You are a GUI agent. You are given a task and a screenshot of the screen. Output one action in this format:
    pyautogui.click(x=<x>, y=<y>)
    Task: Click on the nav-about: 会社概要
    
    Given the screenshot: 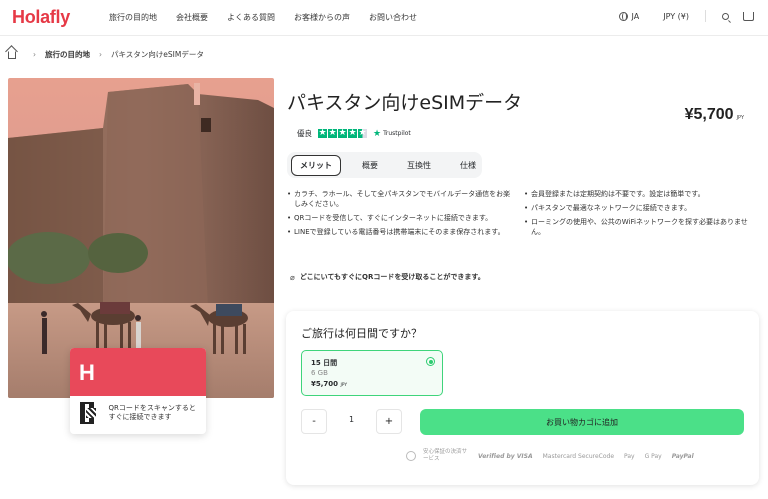 What is the action you would take?
    pyautogui.click(x=192, y=17)
    